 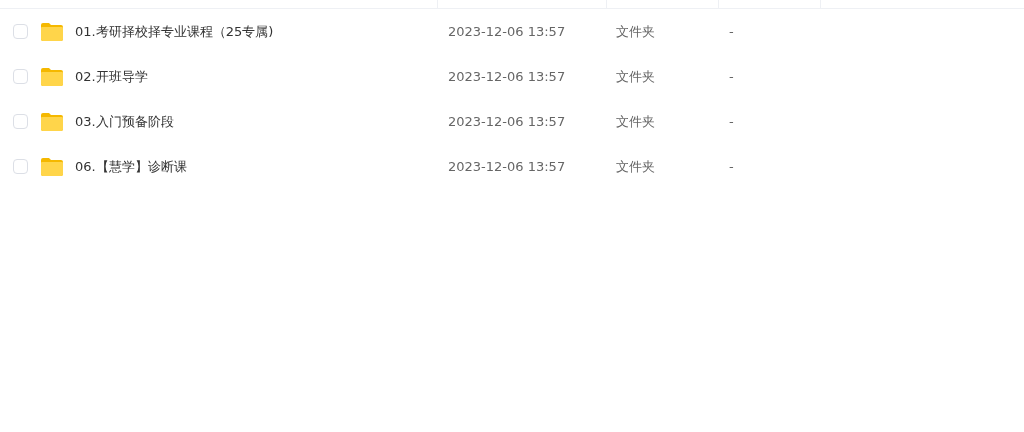 I want to click on file-name: 03.入门预备阶段, so click(x=124, y=121).